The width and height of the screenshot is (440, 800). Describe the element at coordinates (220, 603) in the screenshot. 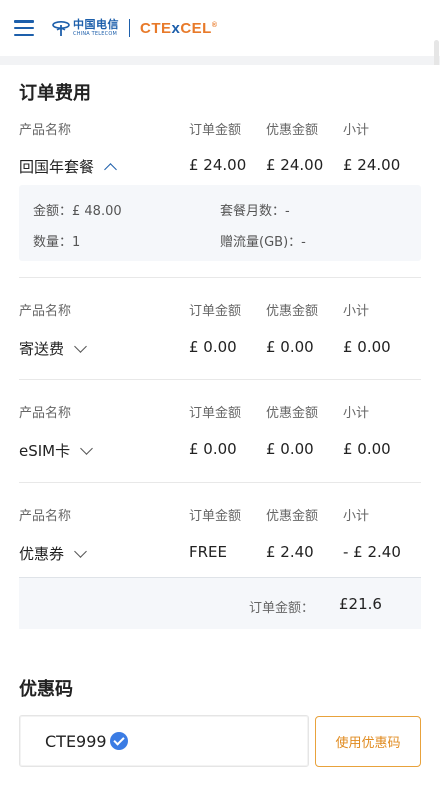

I see `order-total-row: 订单金额： £21.6` at that location.